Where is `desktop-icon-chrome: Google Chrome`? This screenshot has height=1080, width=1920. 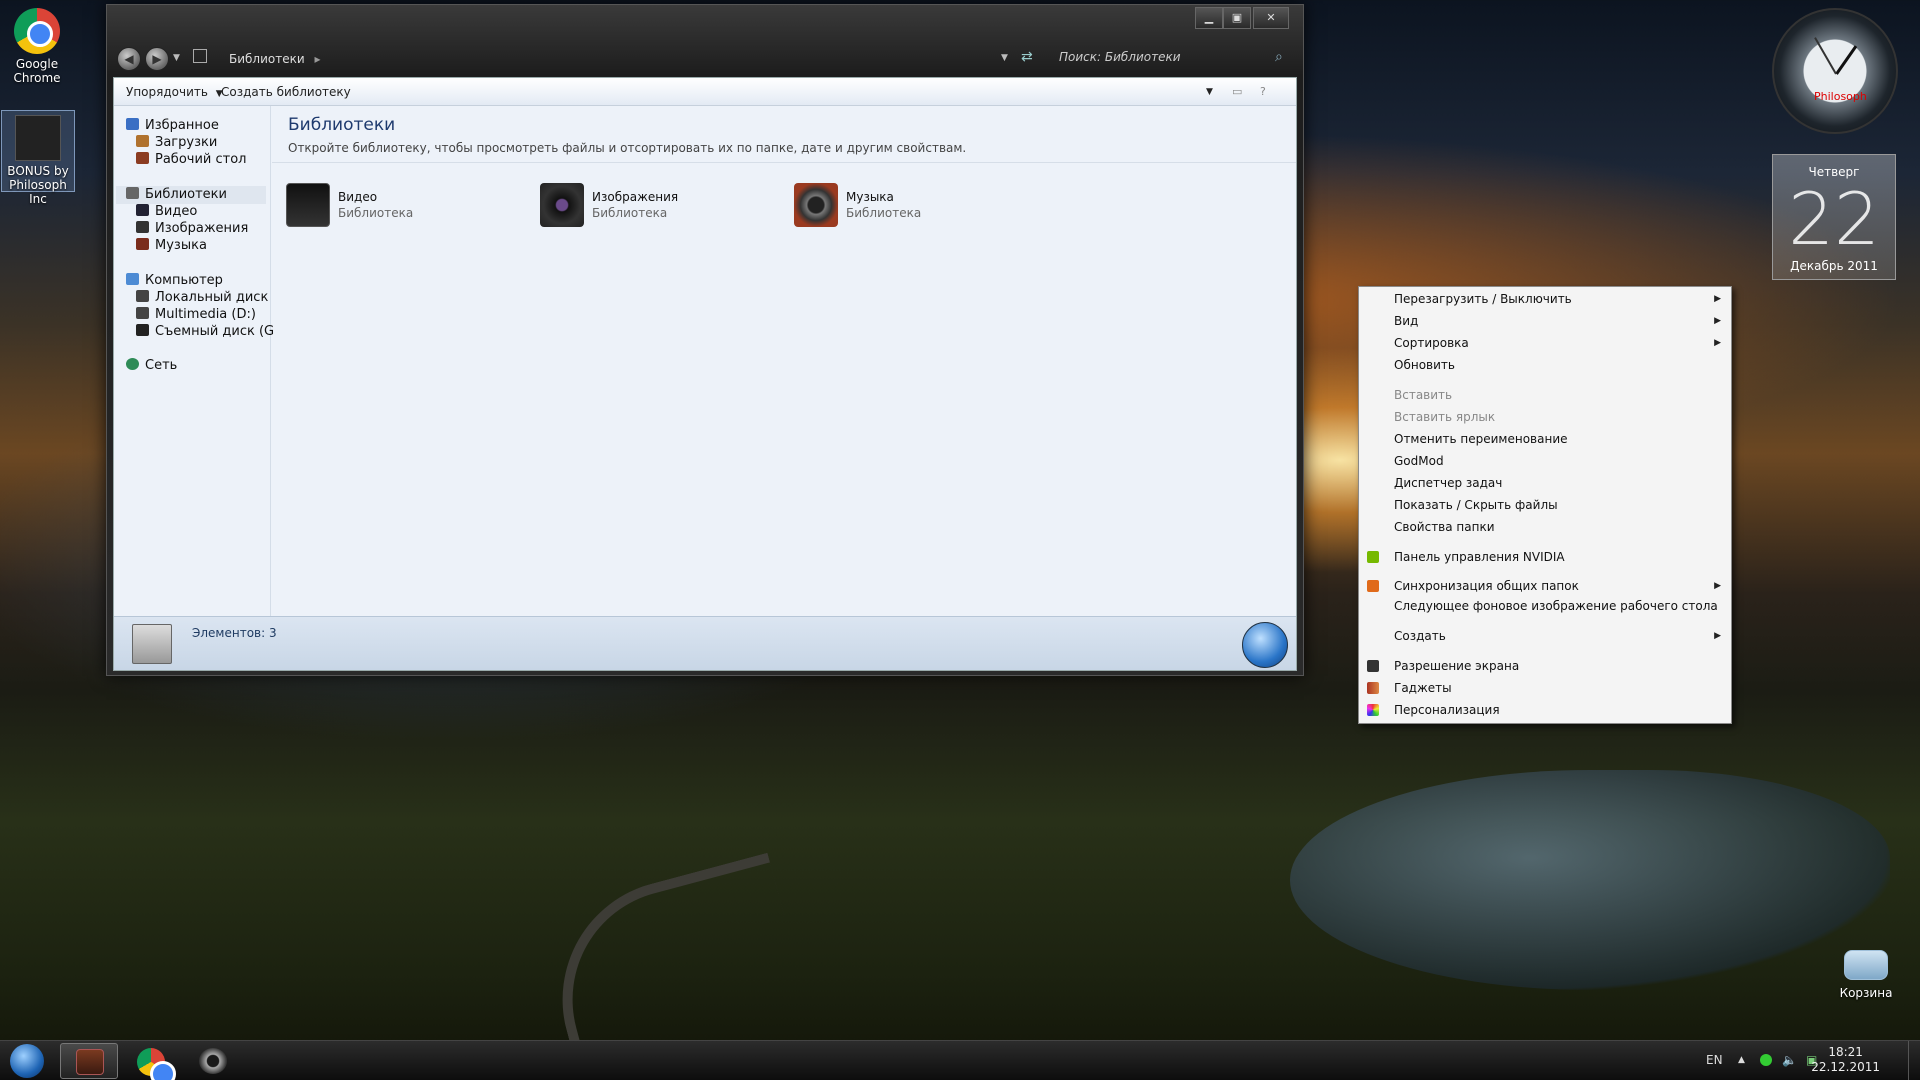 desktop-icon-chrome: Google Chrome is located at coordinates (37, 46).